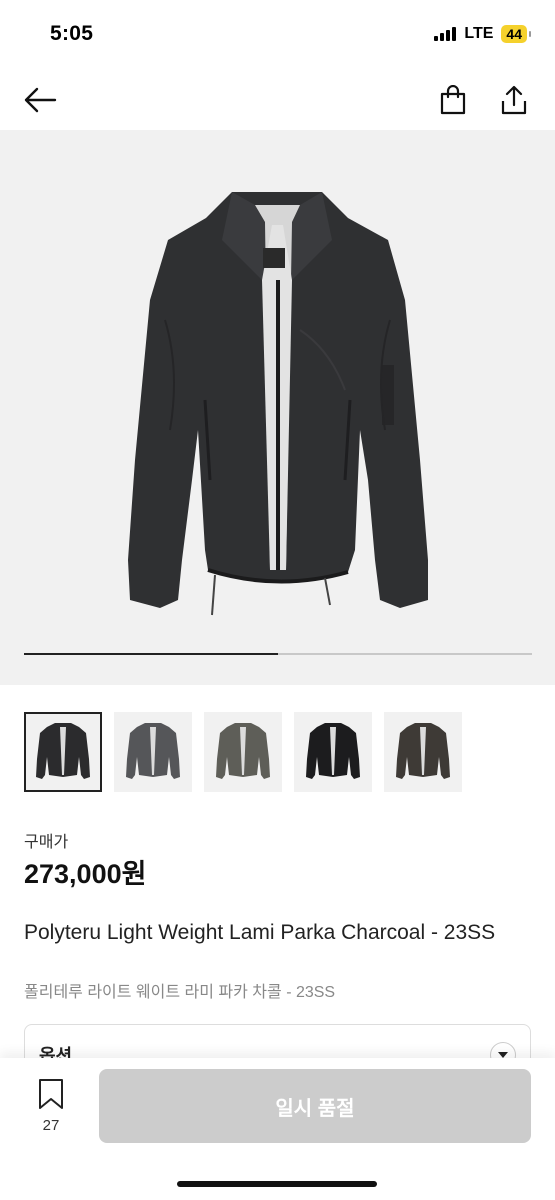  What do you see at coordinates (51, 1094) in the screenshot?
I see `bookmark-icon` at bounding box center [51, 1094].